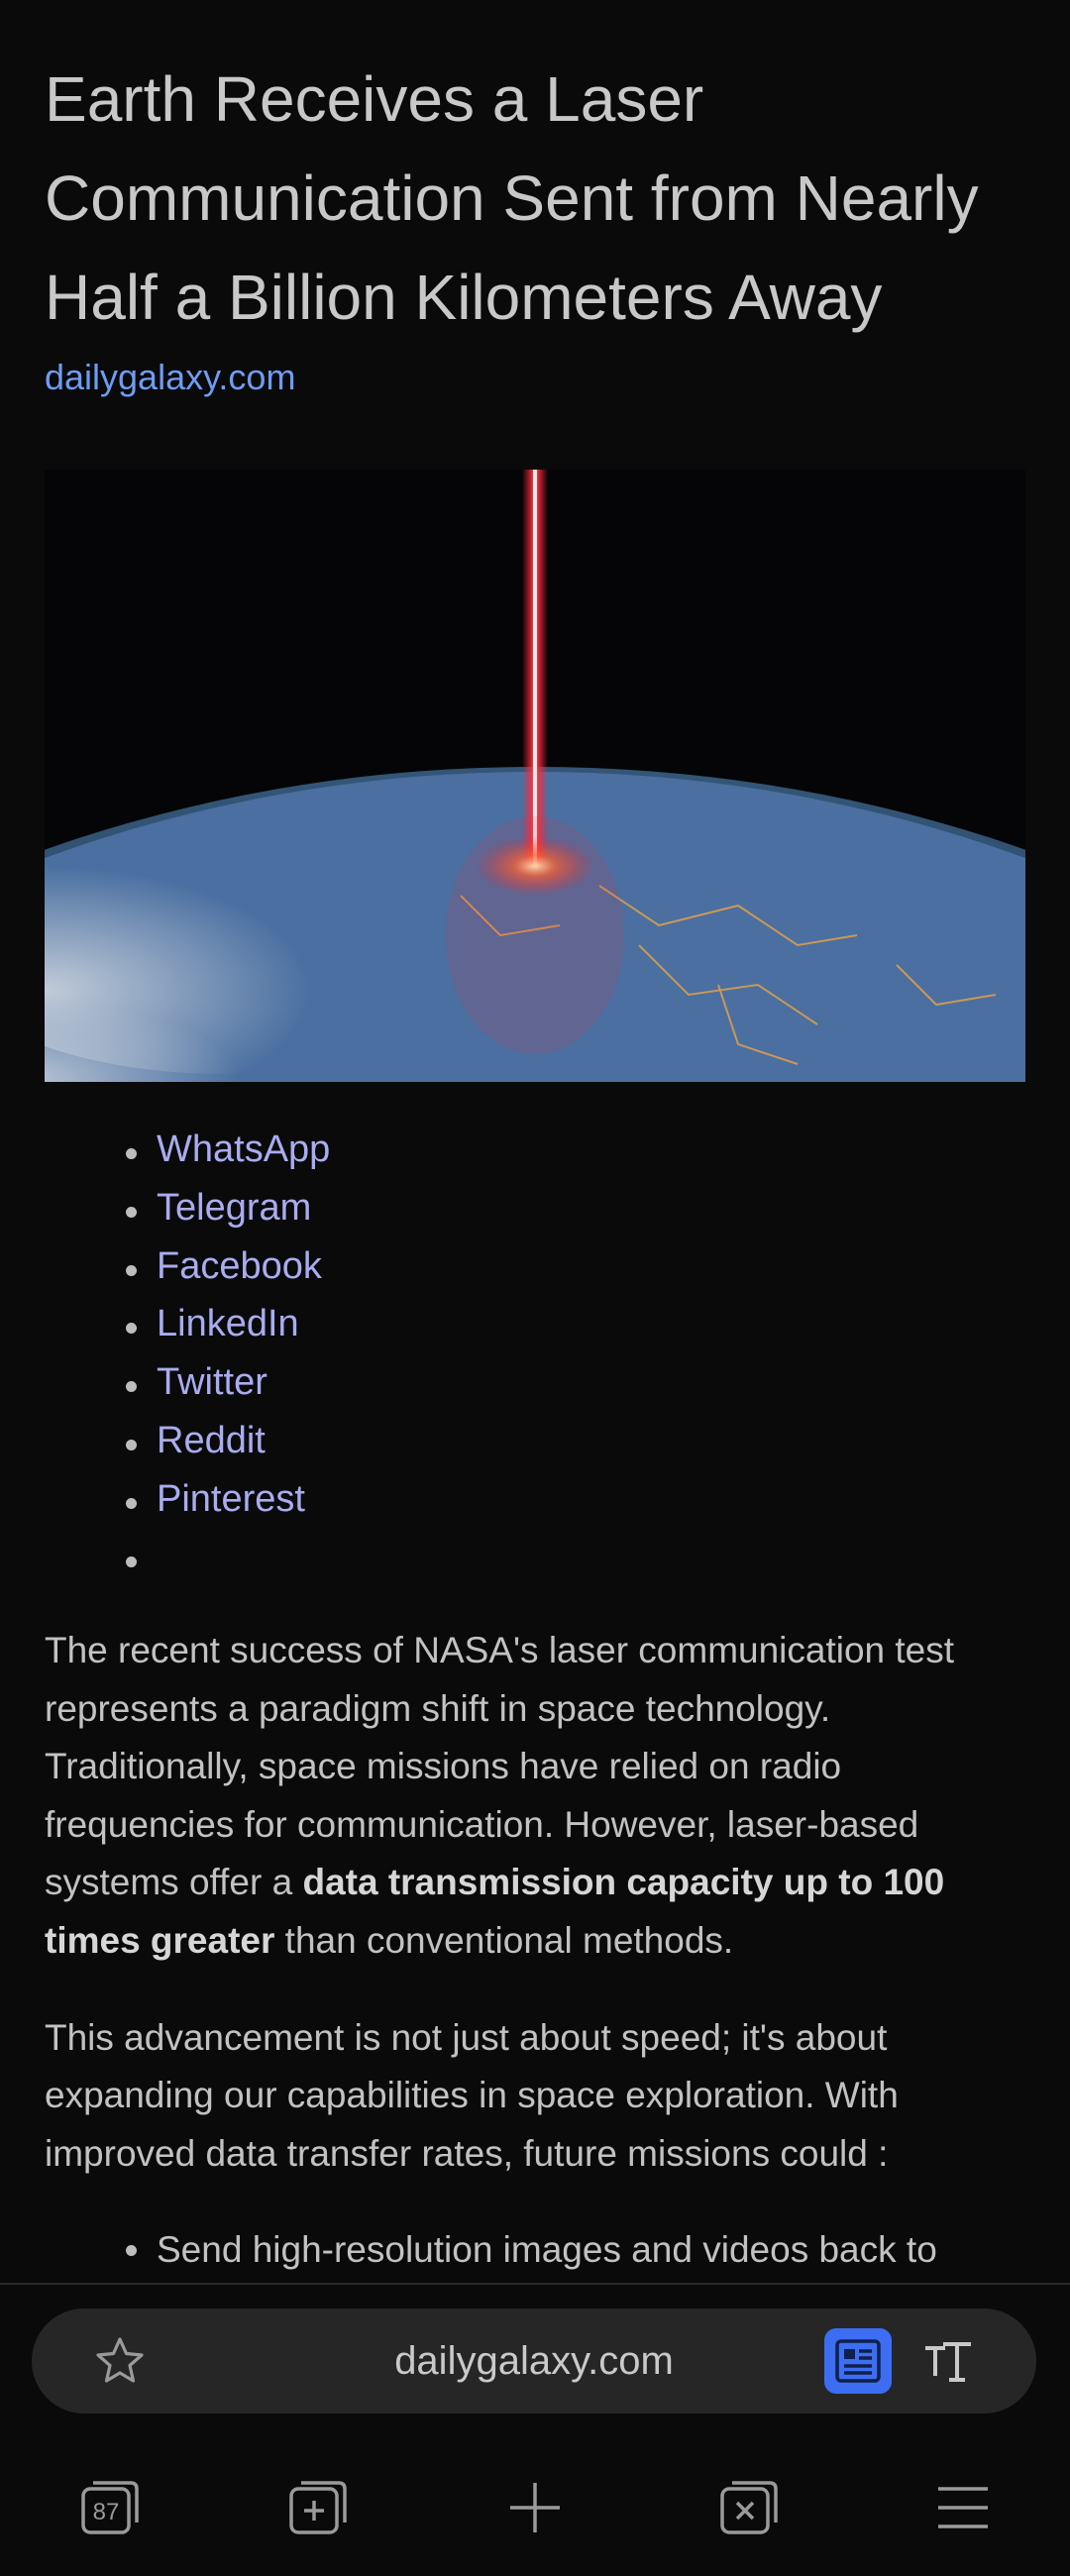 The height and width of the screenshot is (2576, 1070). I want to click on tab-count: 87, so click(106, 2512).